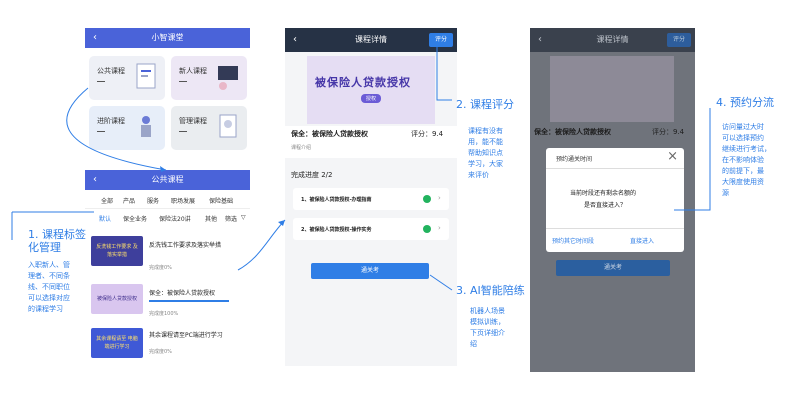 This screenshot has height=408, width=800. What do you see at coordinates (485, 131) in the screenshot?
I see `annotation-line: 课程有没有` at bounding box center [485, 131].